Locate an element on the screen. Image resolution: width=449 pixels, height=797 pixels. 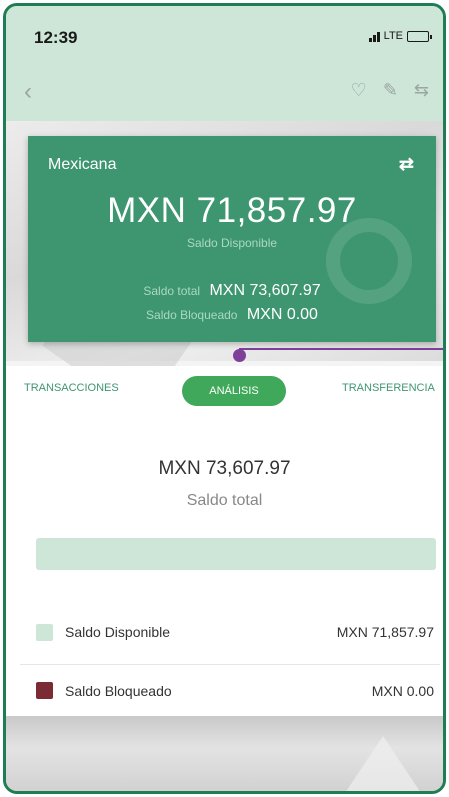
available-label: Saldo Disponible is located at coordinates (232, 243).